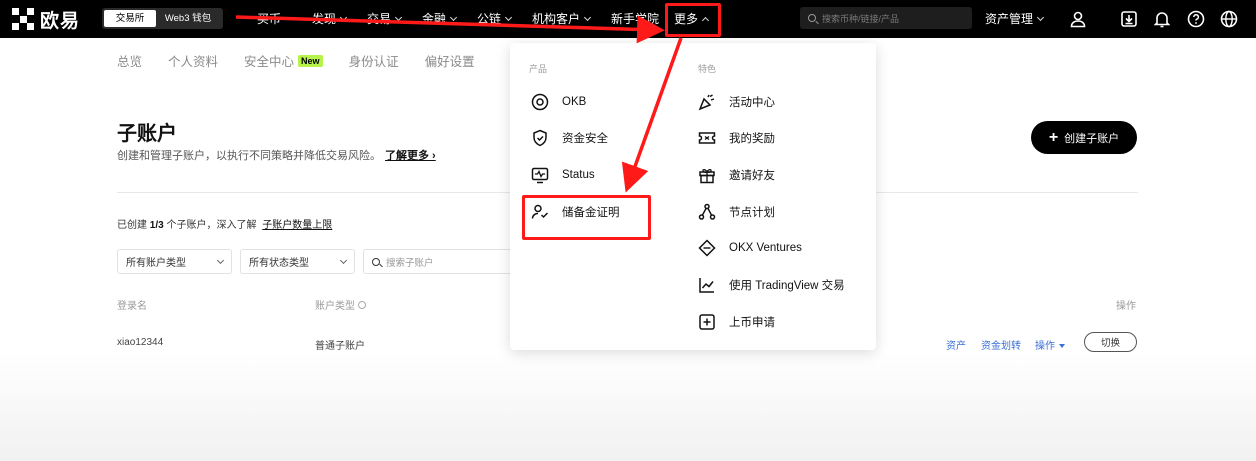 The width and height of the screenshot is (1256, 461). I want to click on nav-chain: 公链, so click(495, 18).